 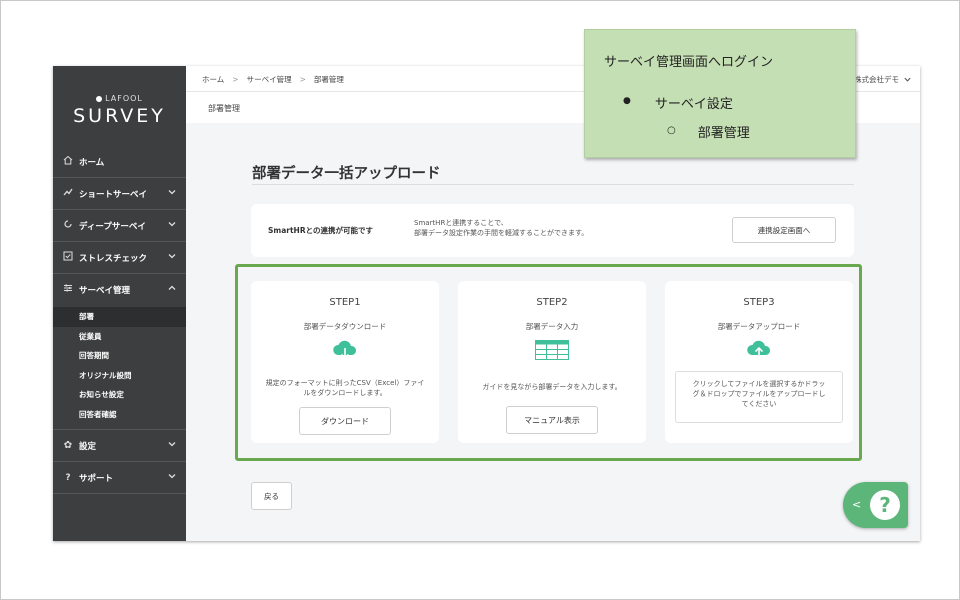 What do you see at coordinates (321, 230) in the screenshot?
I see `smarthr-heading: SmartHRとの連携が可能です` at bounding box center [321, 230].